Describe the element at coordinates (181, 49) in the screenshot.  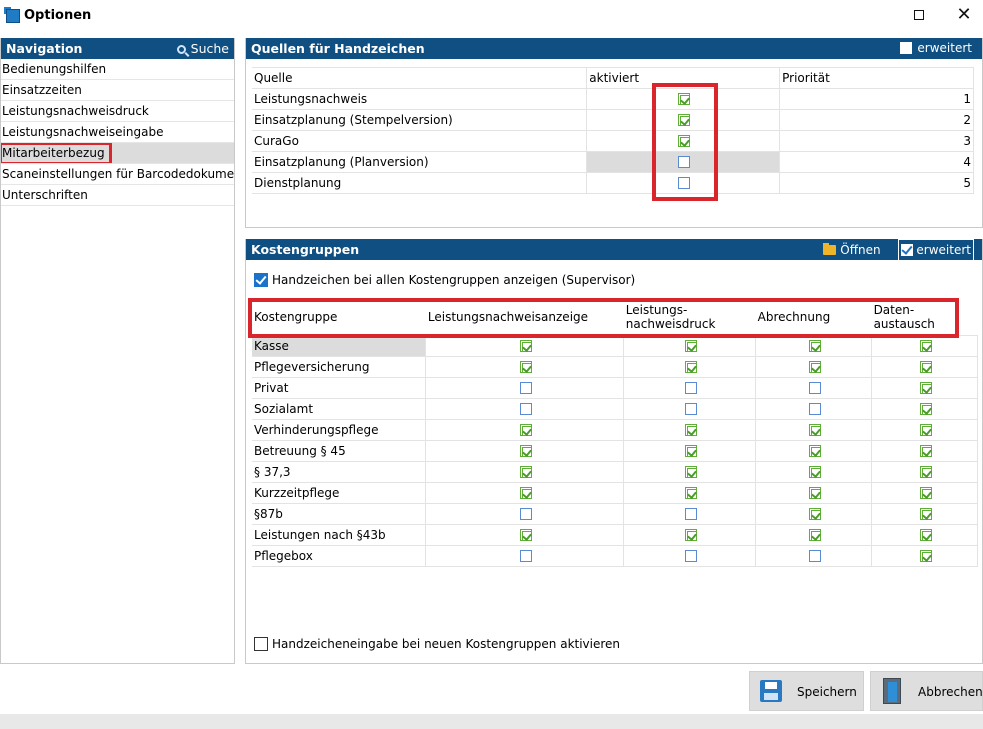
I see `search-icon` at that location.